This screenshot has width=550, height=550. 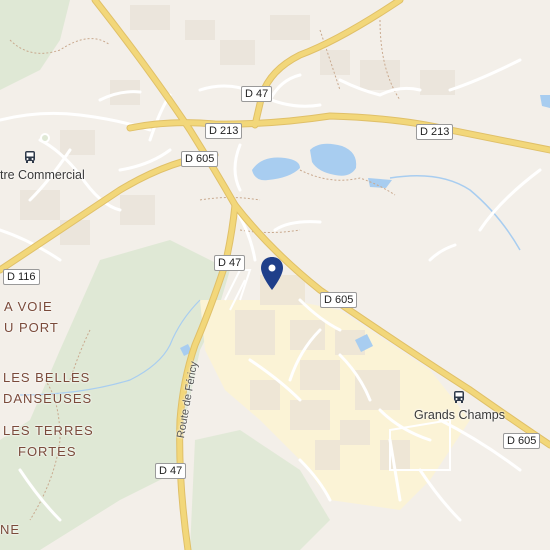 What do you see at coordinates (200, 159) in the screenshot?
I see `road-badge-d605-top: D 605` at bounding box center [200, 159].